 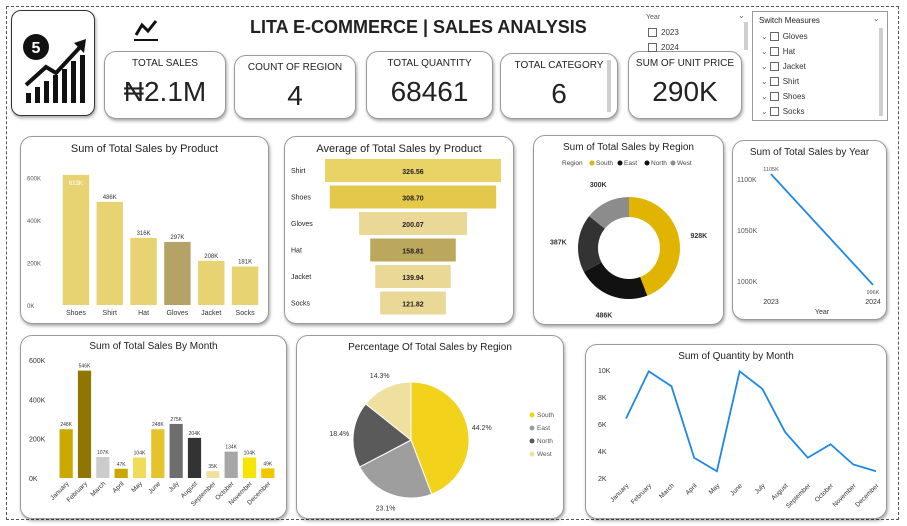 What do you see at coordinates (296, 251) in the screenshot?
I see `category-label: Hat` at bounding box center [296, 251].